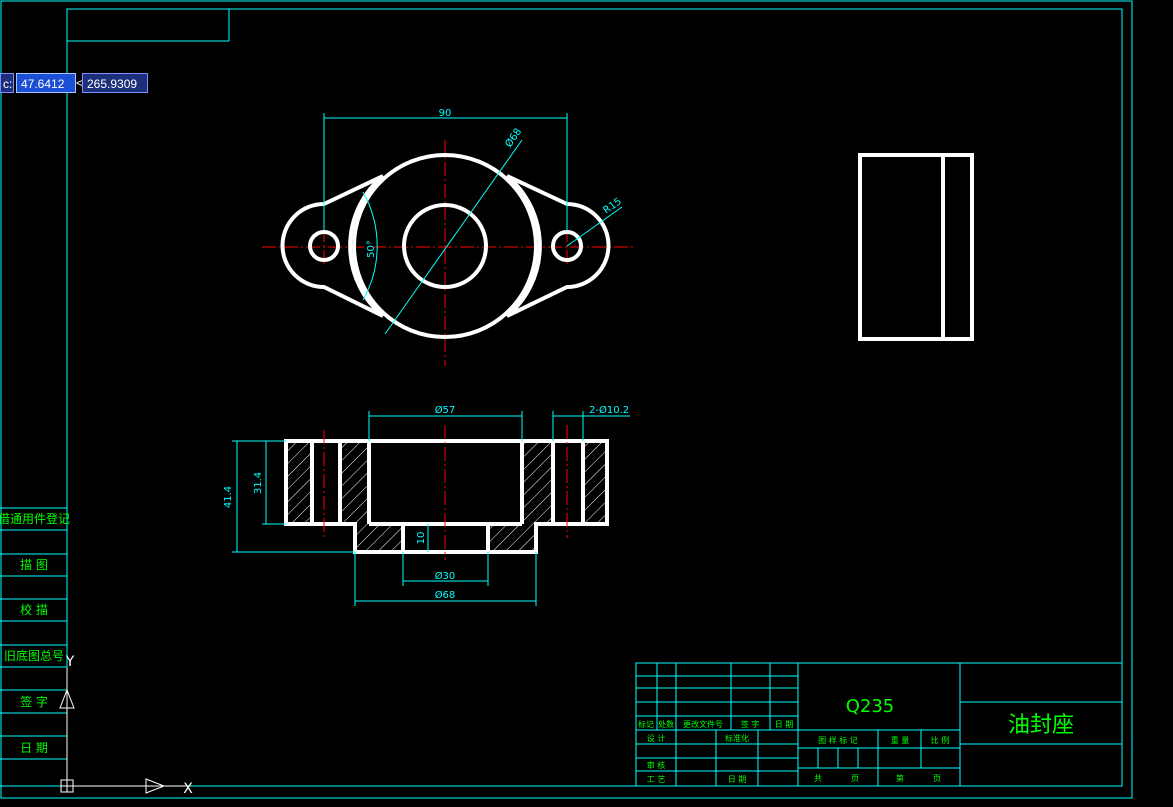 This screenshot has height=807, width=1173. Describe the element at coordinates (188, 789) in the screenshot. I see `ucs-x-label: X` at that location.